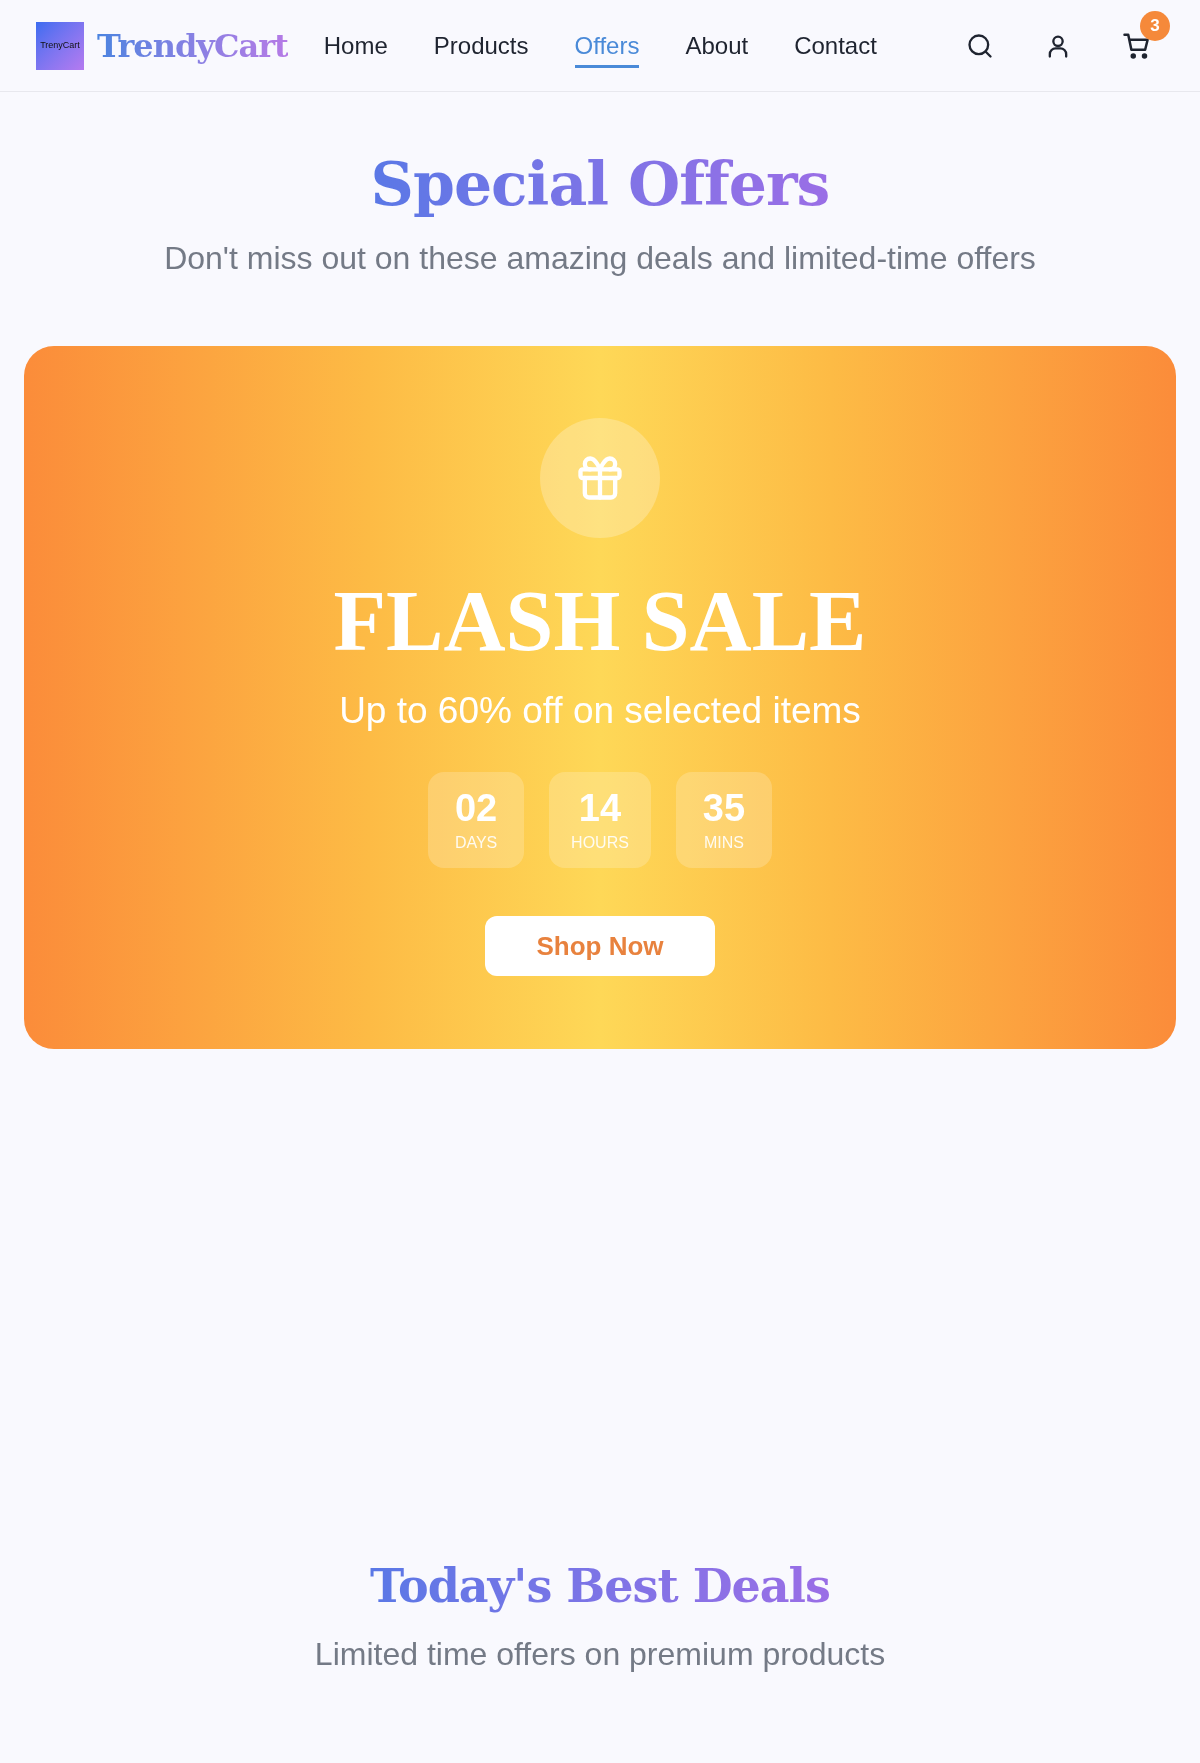  What do you see at coordinates (600, 258) in the screenshot?
I see `page-subtitle: Don't miss out on these amazing deals and limited-time offers` at bounding box center [600, 258].